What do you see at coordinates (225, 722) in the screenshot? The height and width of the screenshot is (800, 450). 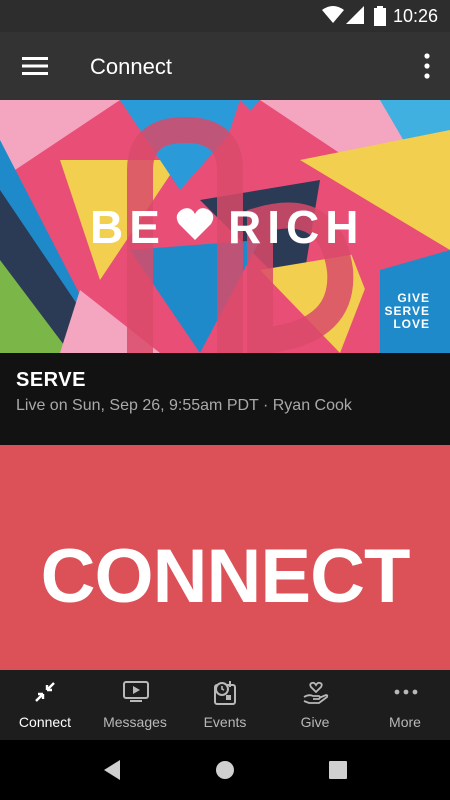 I see `nav-label: Events` at bounding box center [225, 722].